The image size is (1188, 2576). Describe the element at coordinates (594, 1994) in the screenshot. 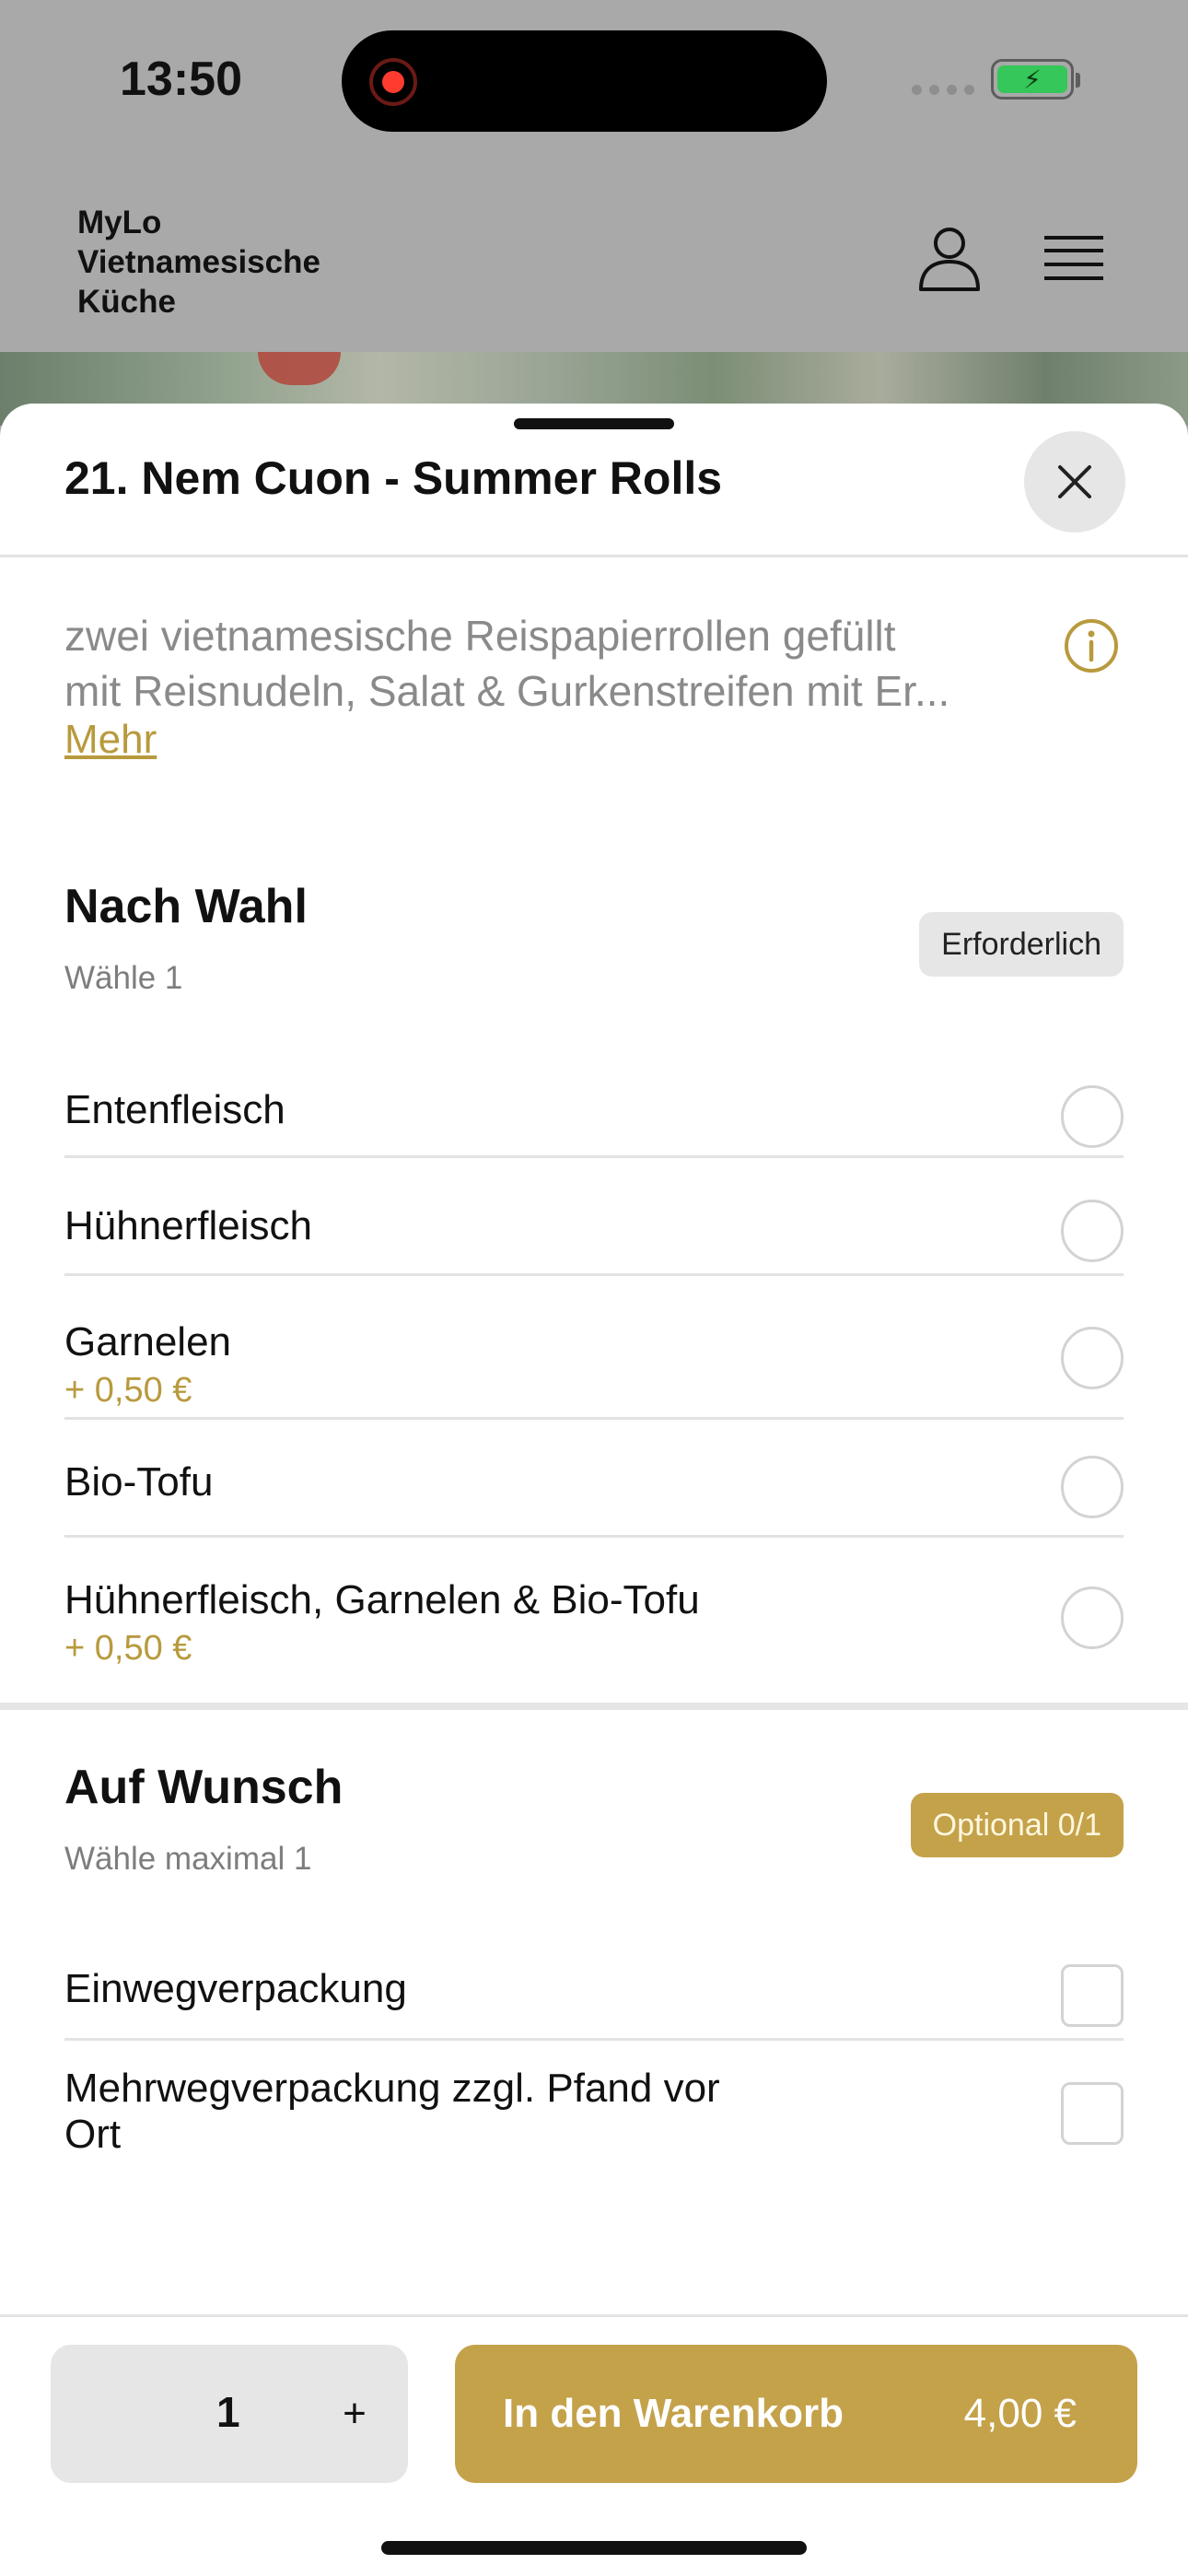

I see `option-einwegverpackung: Einwegverpackung` at that location.